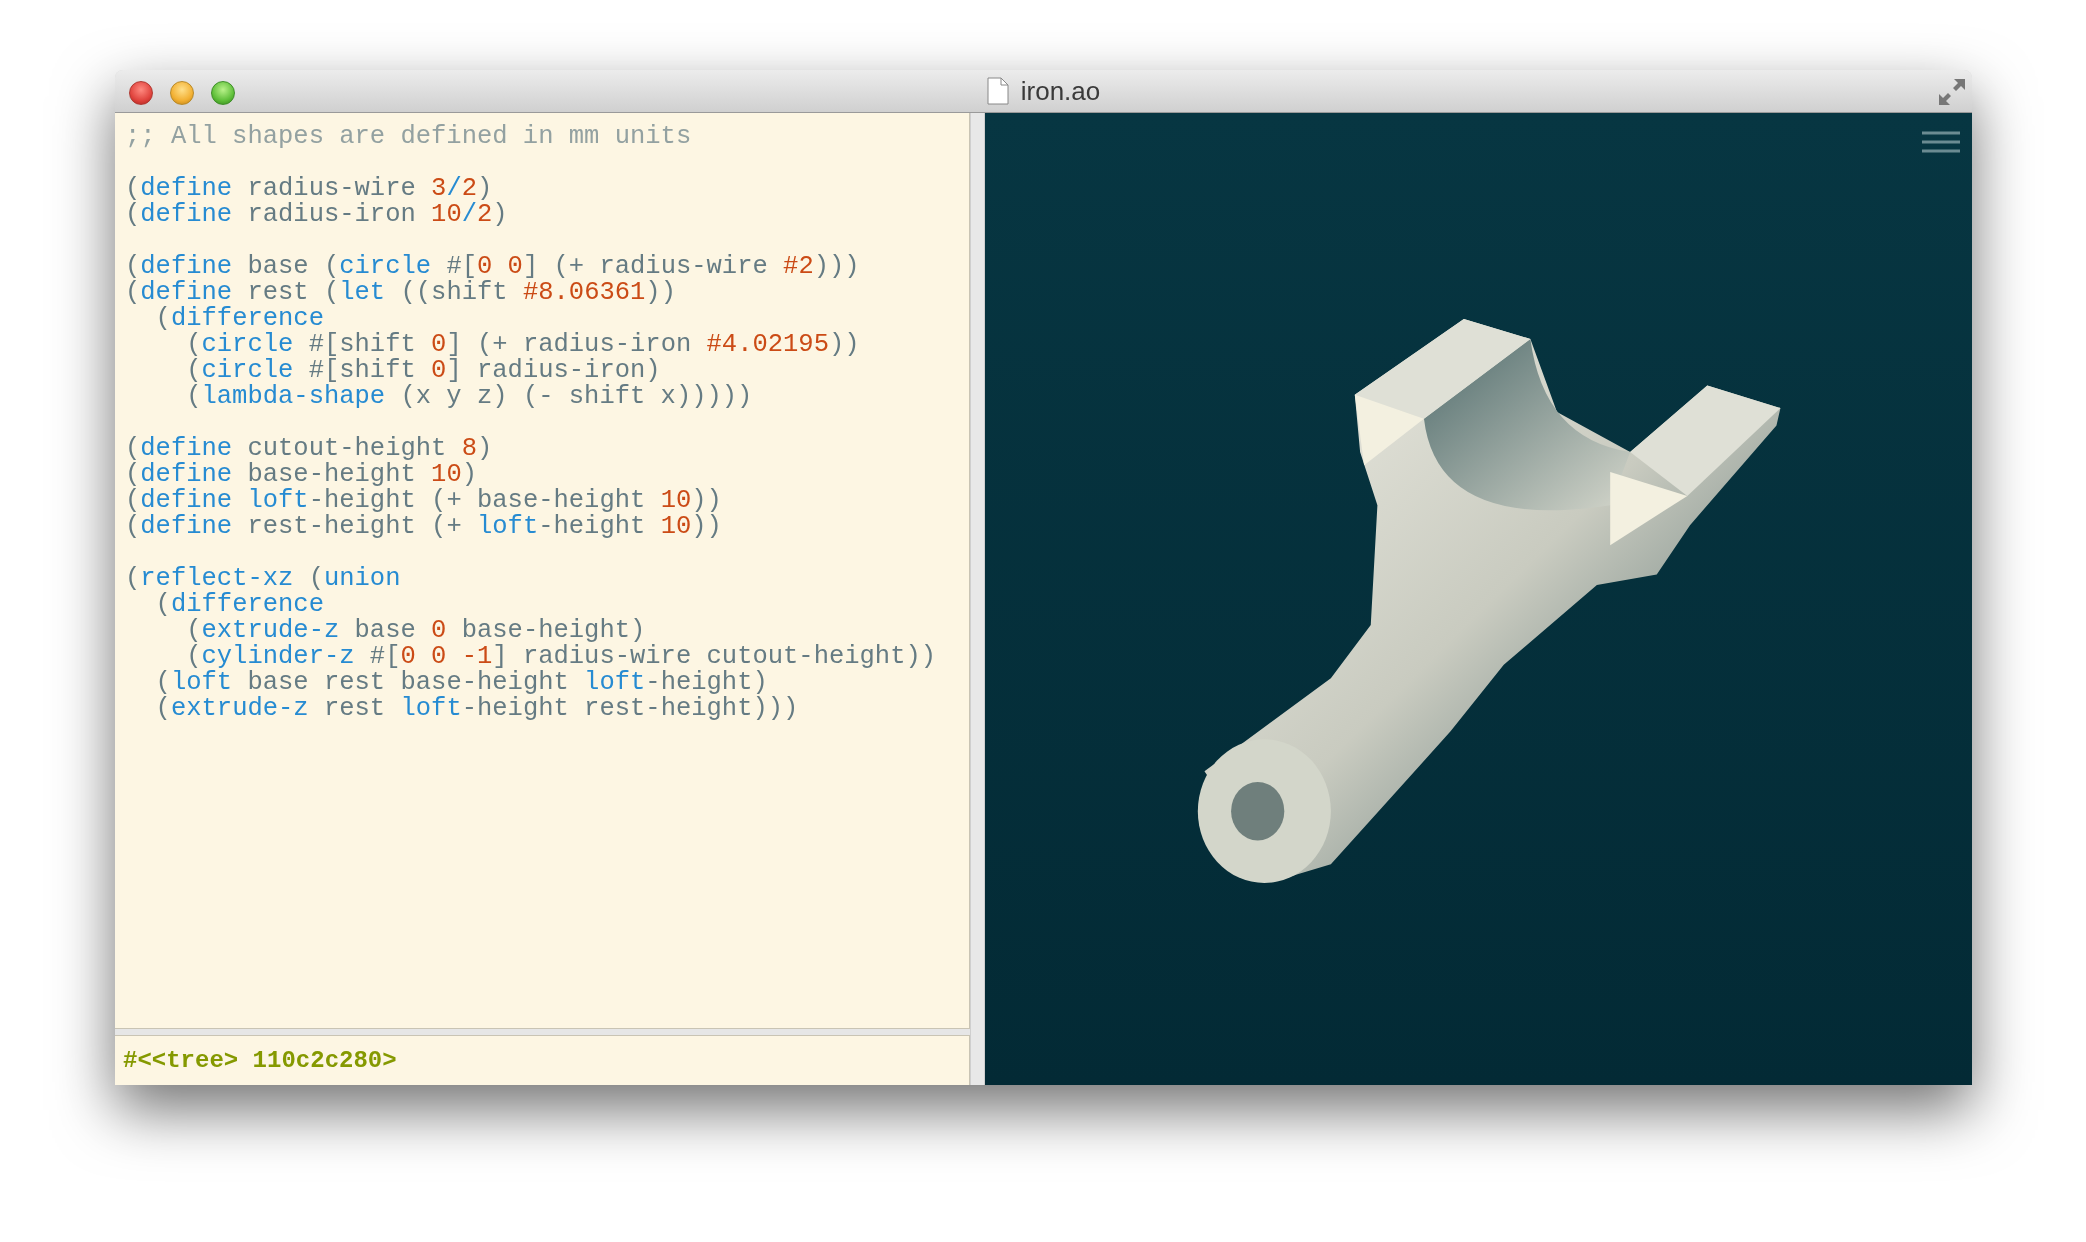 The height and width of the screenshot is (1242, 2086). What do you see at coordinates (415, 631) in the screenshot?
I see `code-line: (extrude-z base 0 base-height)` at bounding box center [415, 631].